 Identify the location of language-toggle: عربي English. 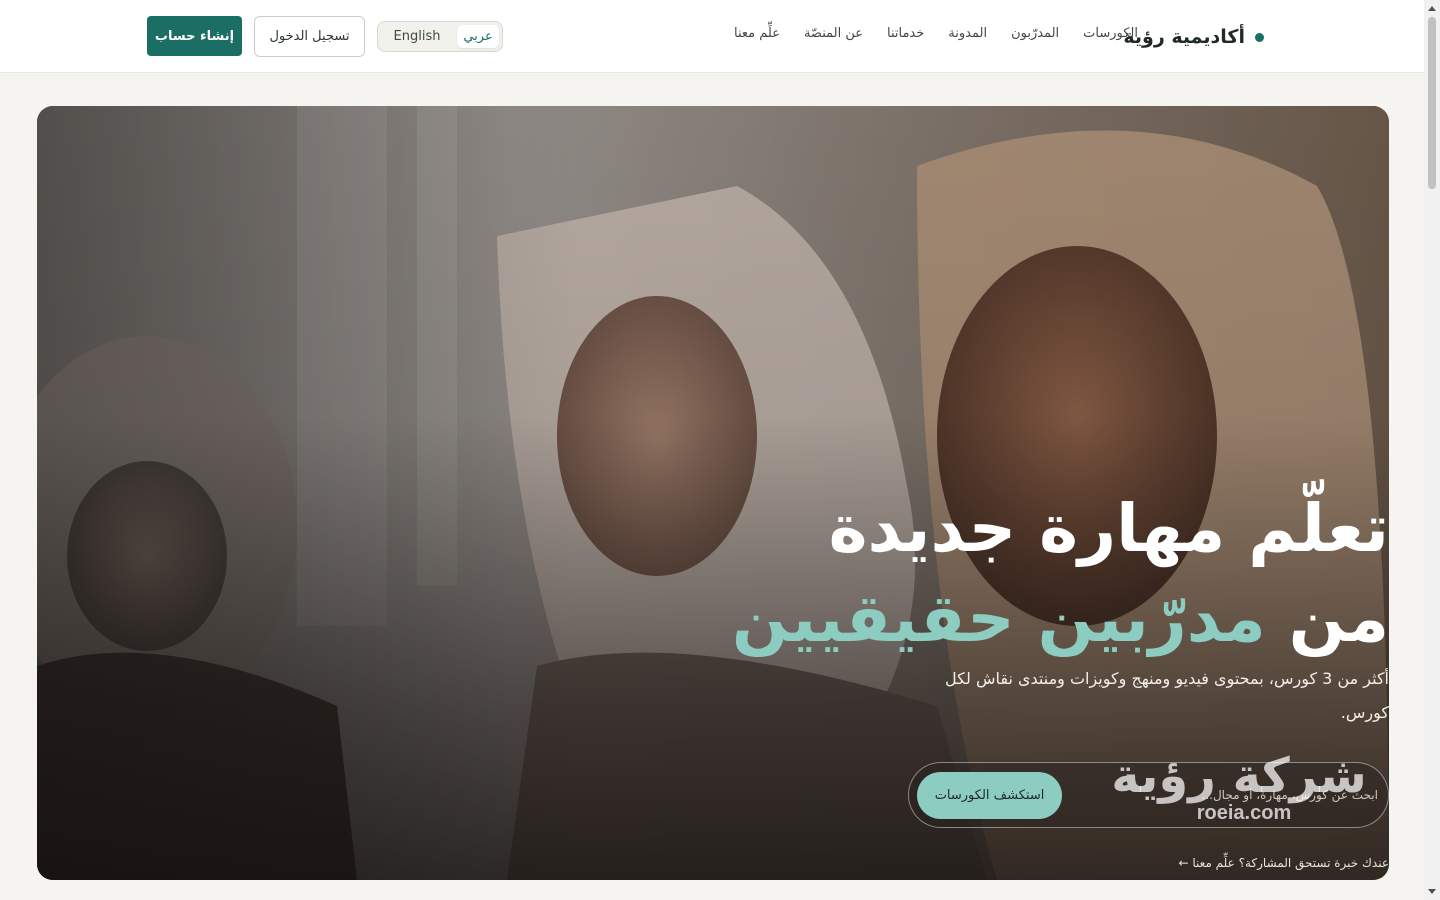
(440, 36).